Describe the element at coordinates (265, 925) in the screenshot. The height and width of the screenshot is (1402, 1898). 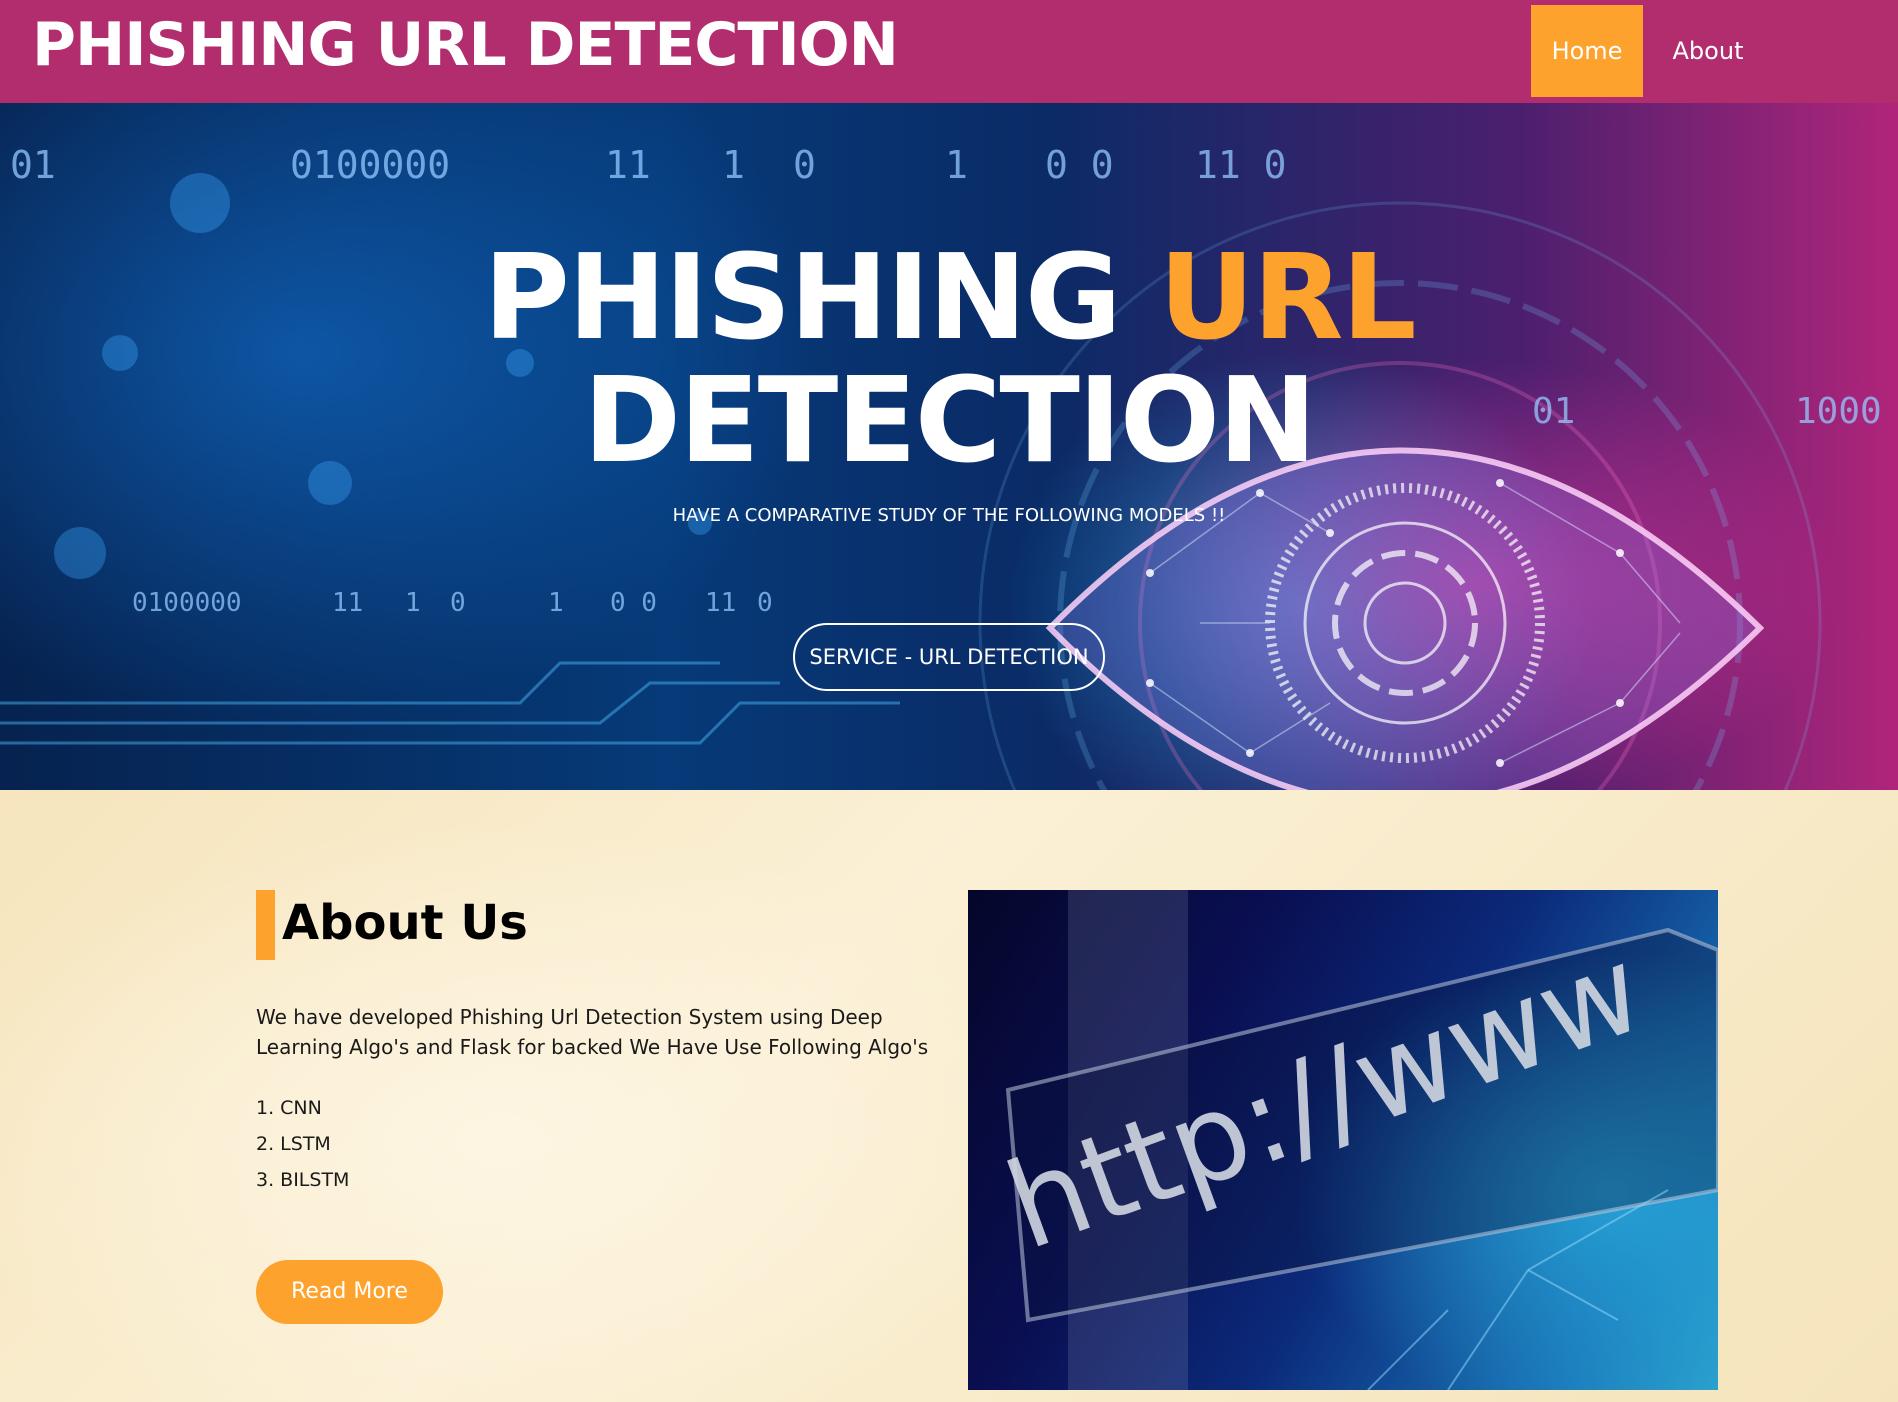
I see `about-title-accent-bar` at that location.